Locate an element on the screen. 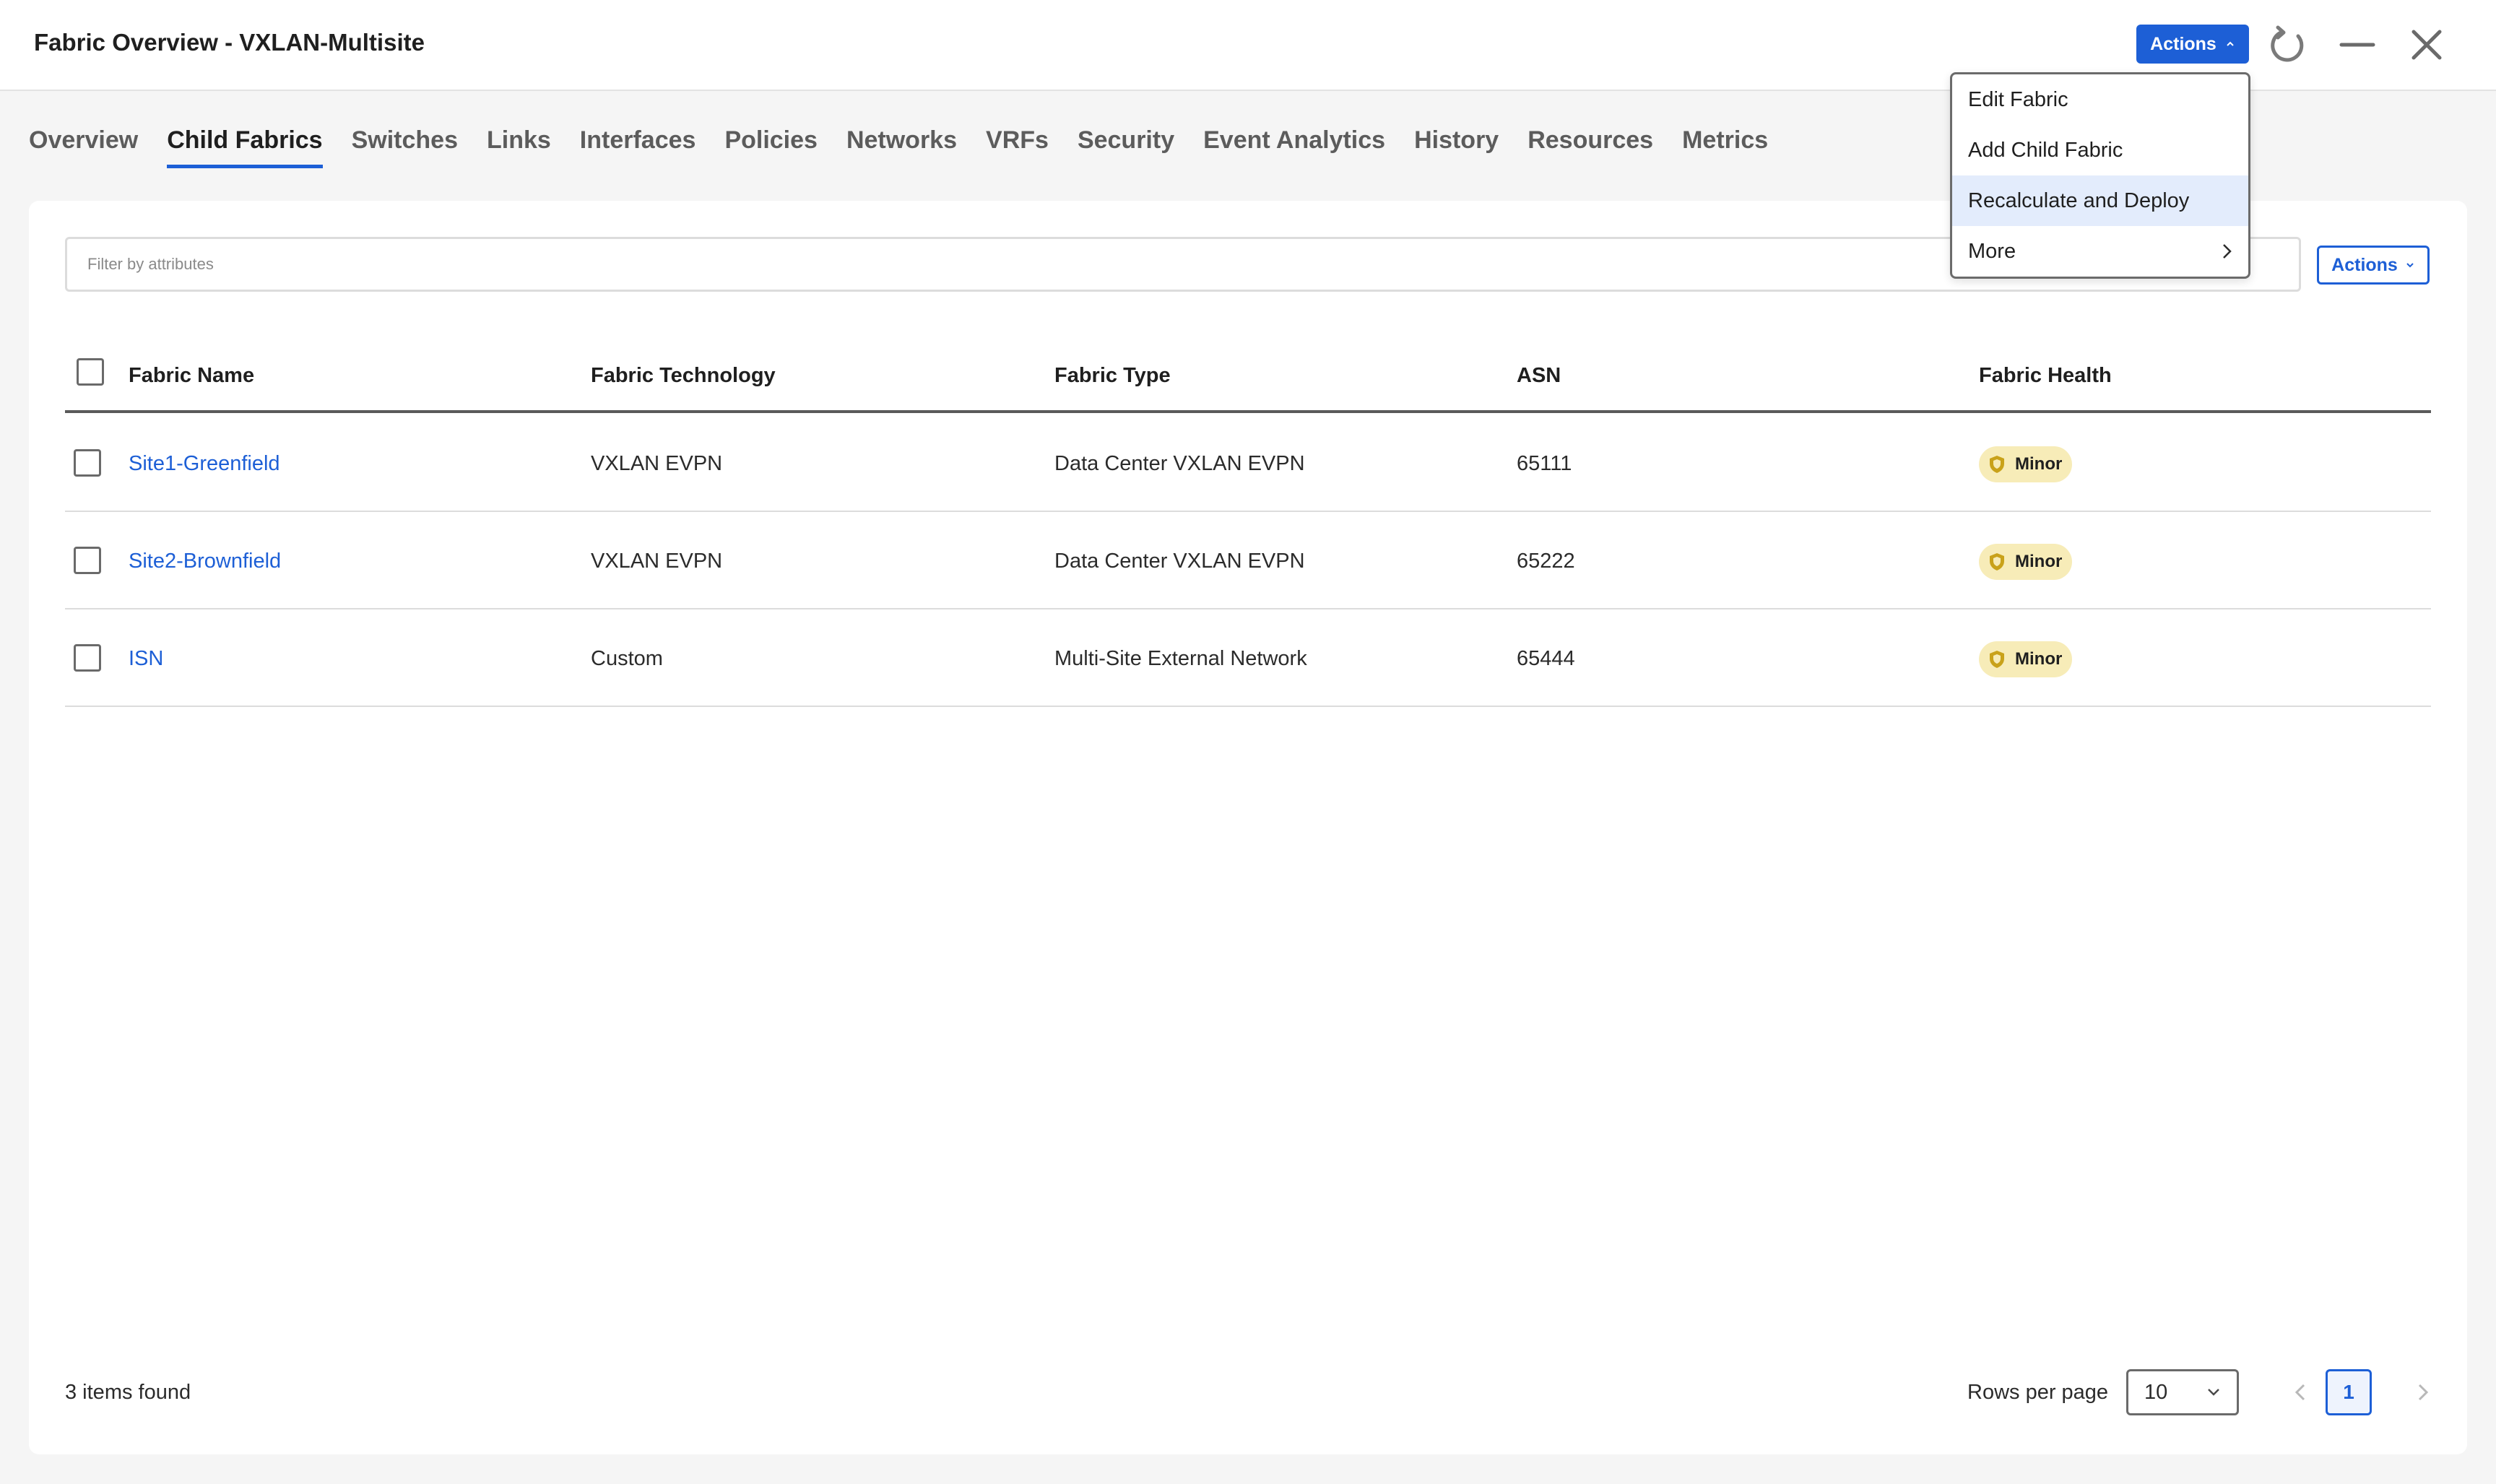 This screenshot has height=1484, width=2496. fabric-name-link: ISN is located at coordinates (146, 659).